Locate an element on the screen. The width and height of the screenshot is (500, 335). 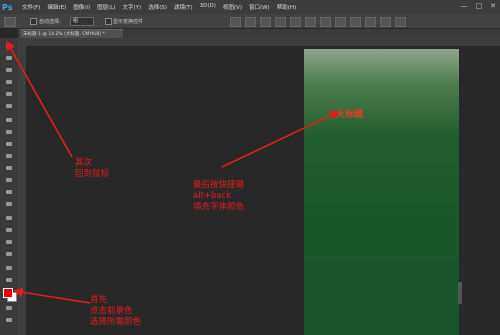
annotation-last: 最后按快捷键 alt+back 填充字体颜色 is located at coordinates (218, 196).